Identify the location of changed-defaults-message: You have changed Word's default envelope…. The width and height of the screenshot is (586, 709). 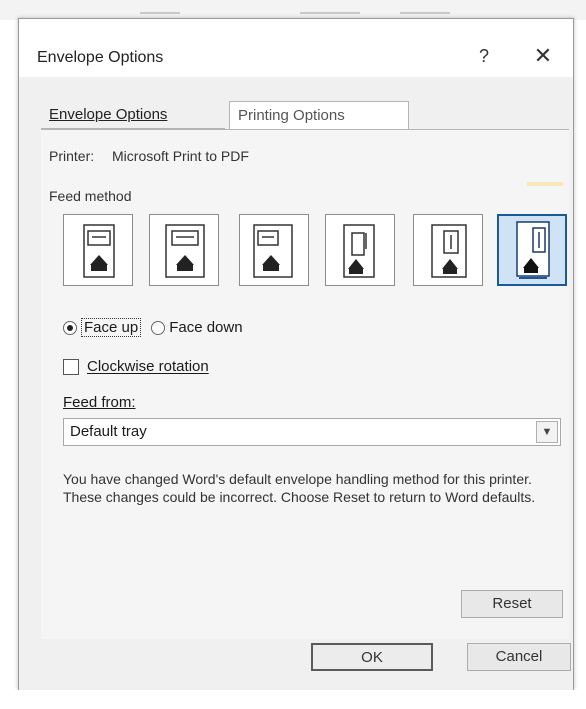
(310, 488).